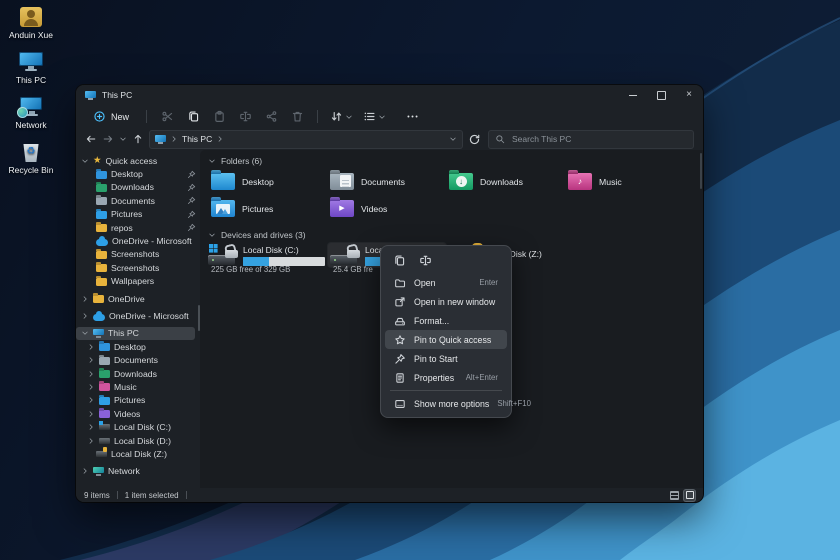  Describe the element at coordinates (31, 153) in the screenshot. I see `recycle-bin-icon: ♻` at that location.